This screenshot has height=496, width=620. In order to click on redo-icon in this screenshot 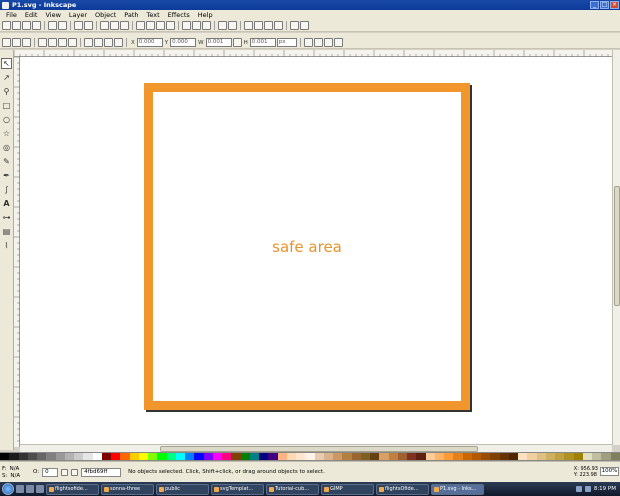, I will do `click(88, 25)`.